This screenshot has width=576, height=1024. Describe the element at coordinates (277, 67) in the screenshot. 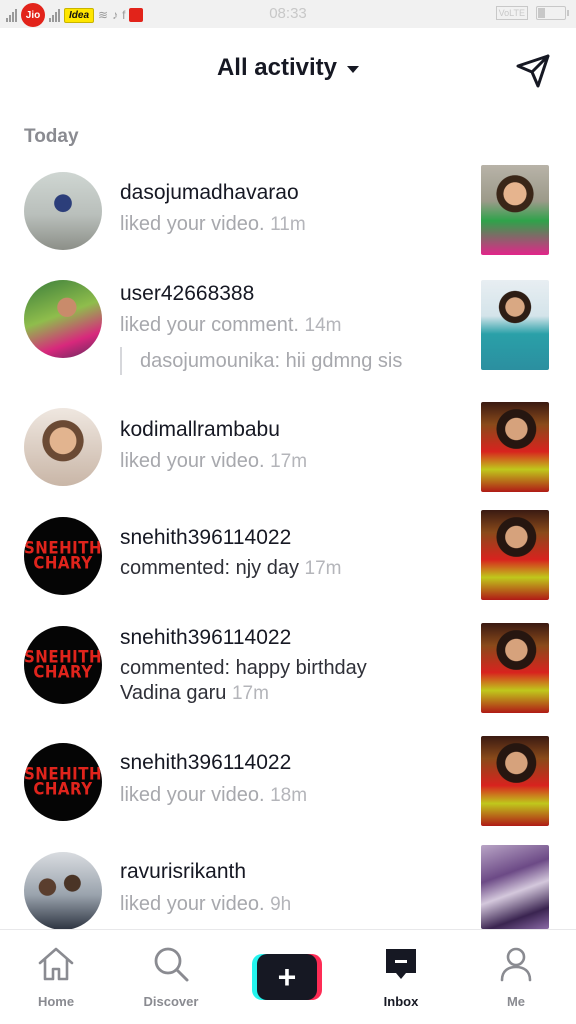

I see `page-title: All activity` at that location.